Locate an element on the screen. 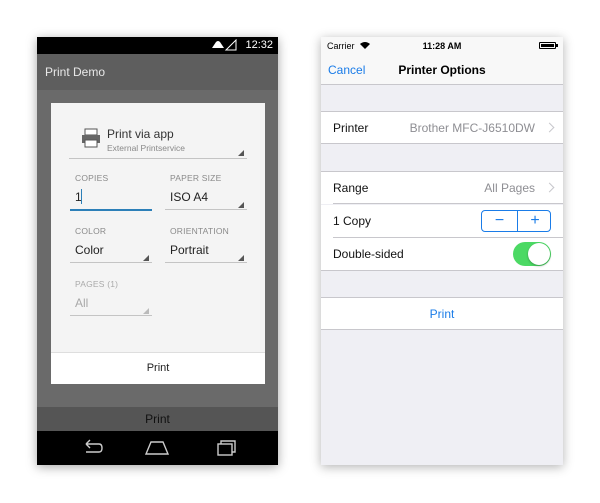 Image resolution: width=600 pixels, height=503 pixels. pages-value: All is located at coordinates (82, 303).